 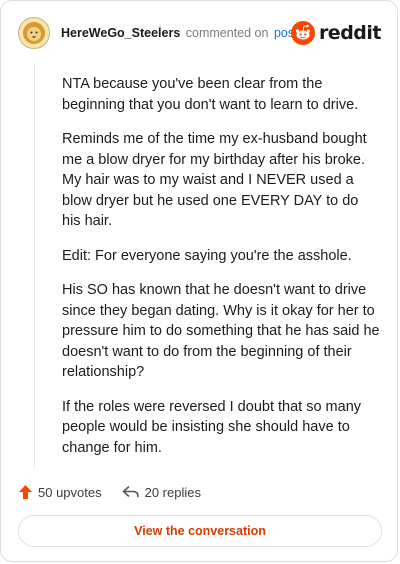 I want to click on reddit-snoo-icon, so click(x=302, y=33).